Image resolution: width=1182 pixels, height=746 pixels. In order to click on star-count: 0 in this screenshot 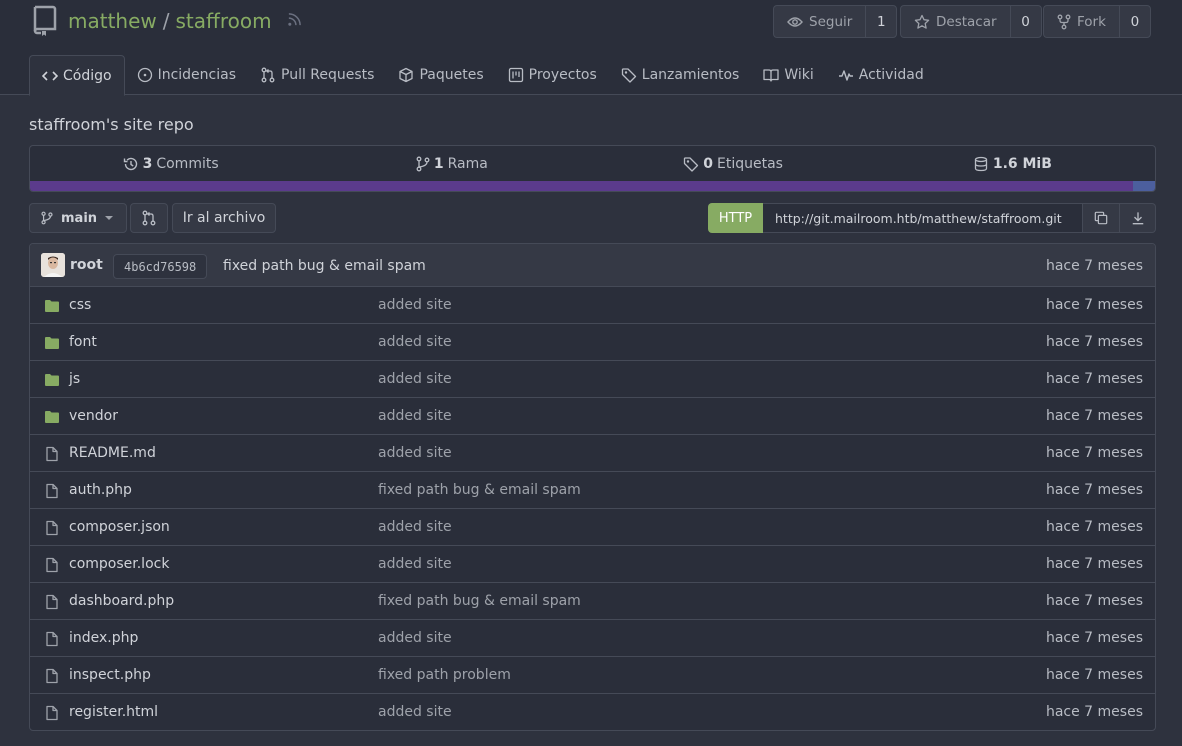, I will do `click(1026, 21)`.